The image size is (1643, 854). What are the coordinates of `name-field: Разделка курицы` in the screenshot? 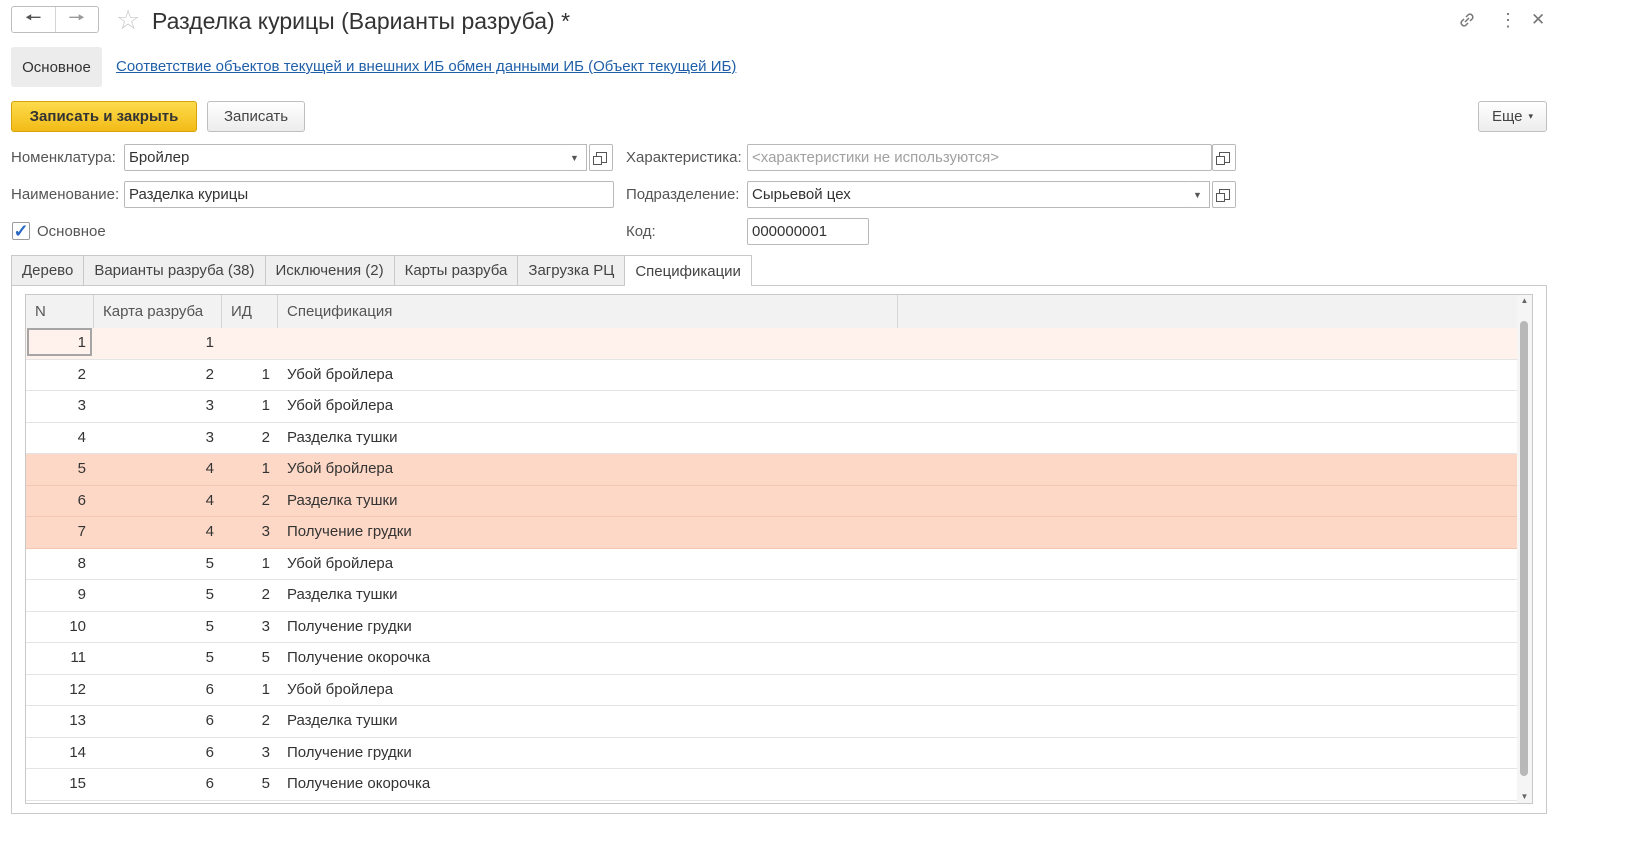 It's located at (369, 194).